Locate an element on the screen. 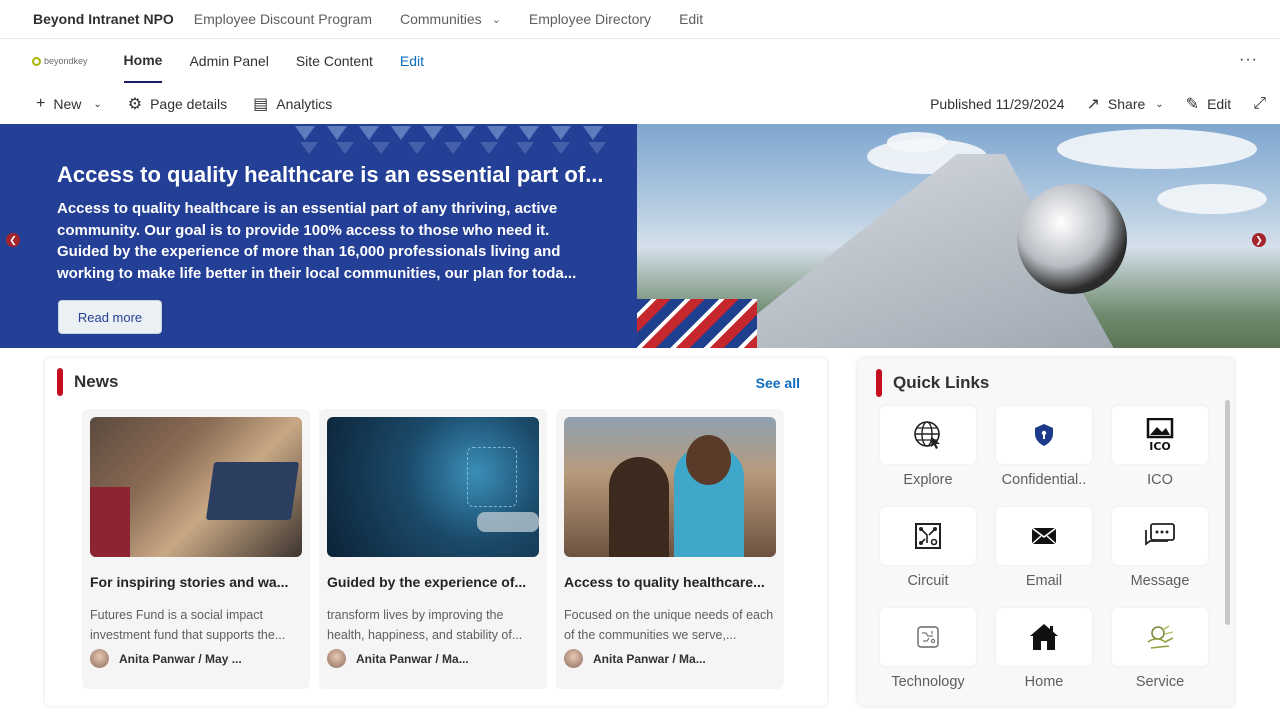 This screenshot has height=720, width=1280. quick-link-label: Email is located at coordinates (1044, 581).